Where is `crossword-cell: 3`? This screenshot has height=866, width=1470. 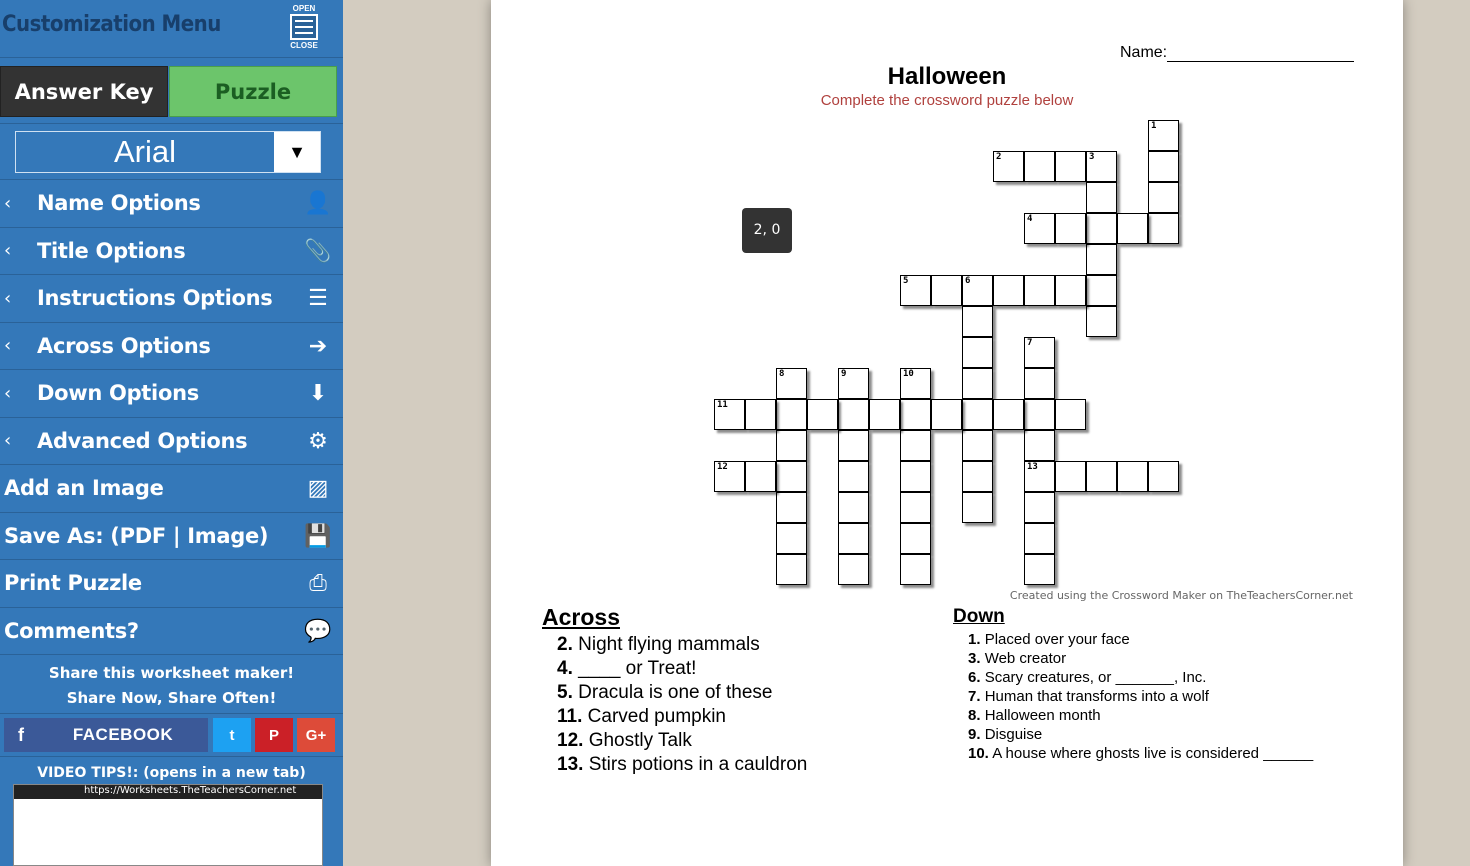
crossword-cell: 3 is located at coordinates (1101, 166).